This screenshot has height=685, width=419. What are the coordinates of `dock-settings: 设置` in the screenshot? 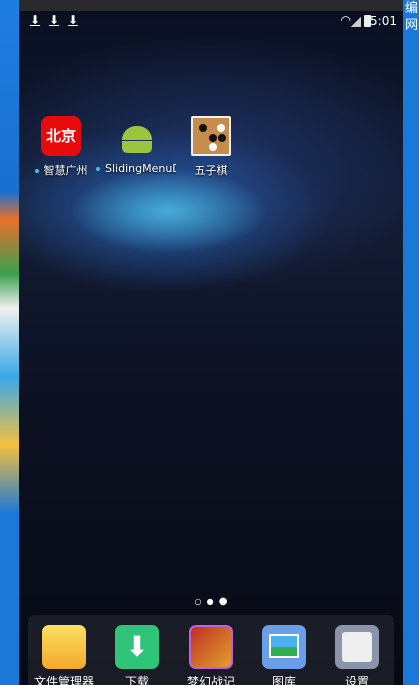 It's located at (357, 655).